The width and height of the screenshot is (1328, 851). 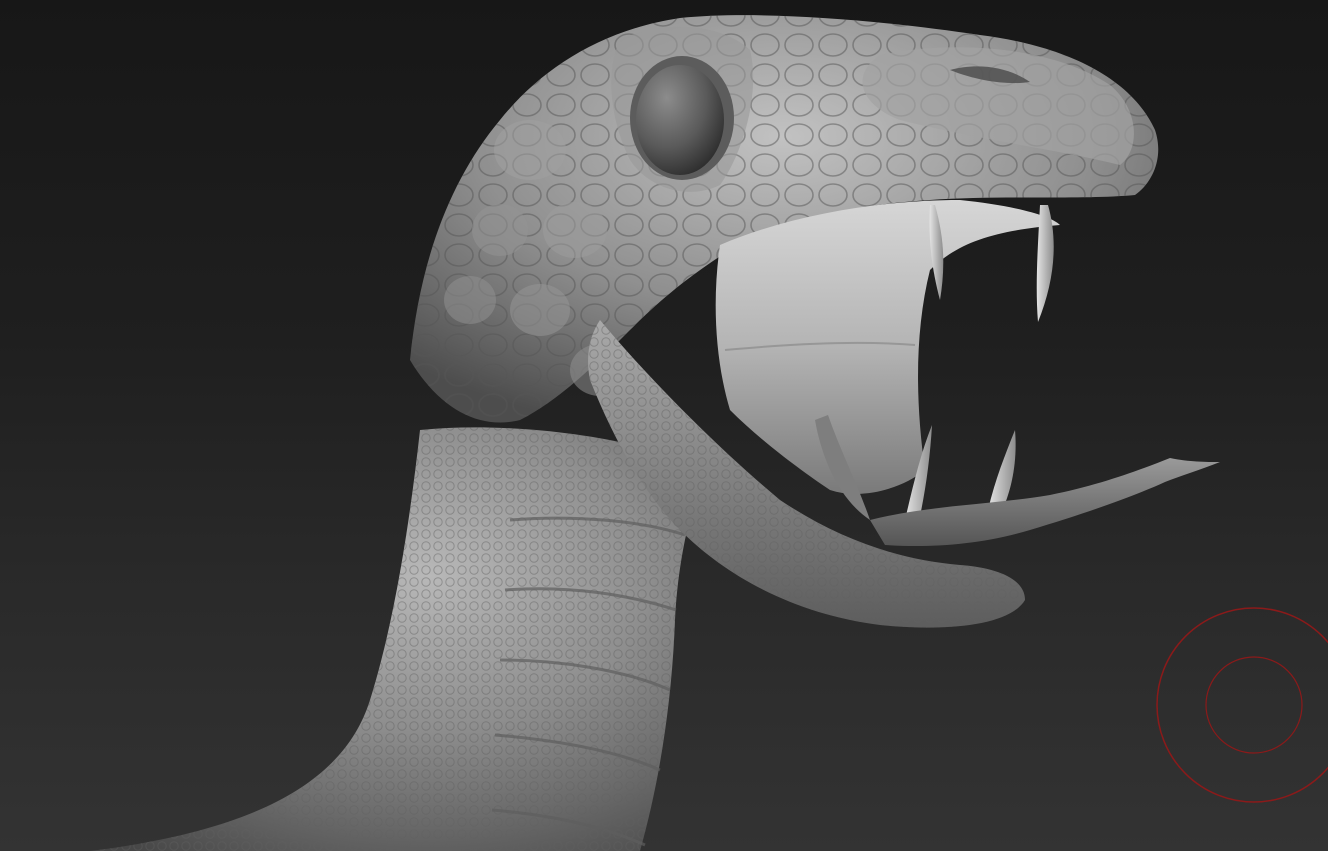 What do you see at coordinates (682, 118) in the screenshot?
I see `snake-eye` at bounding box center [682, 118].